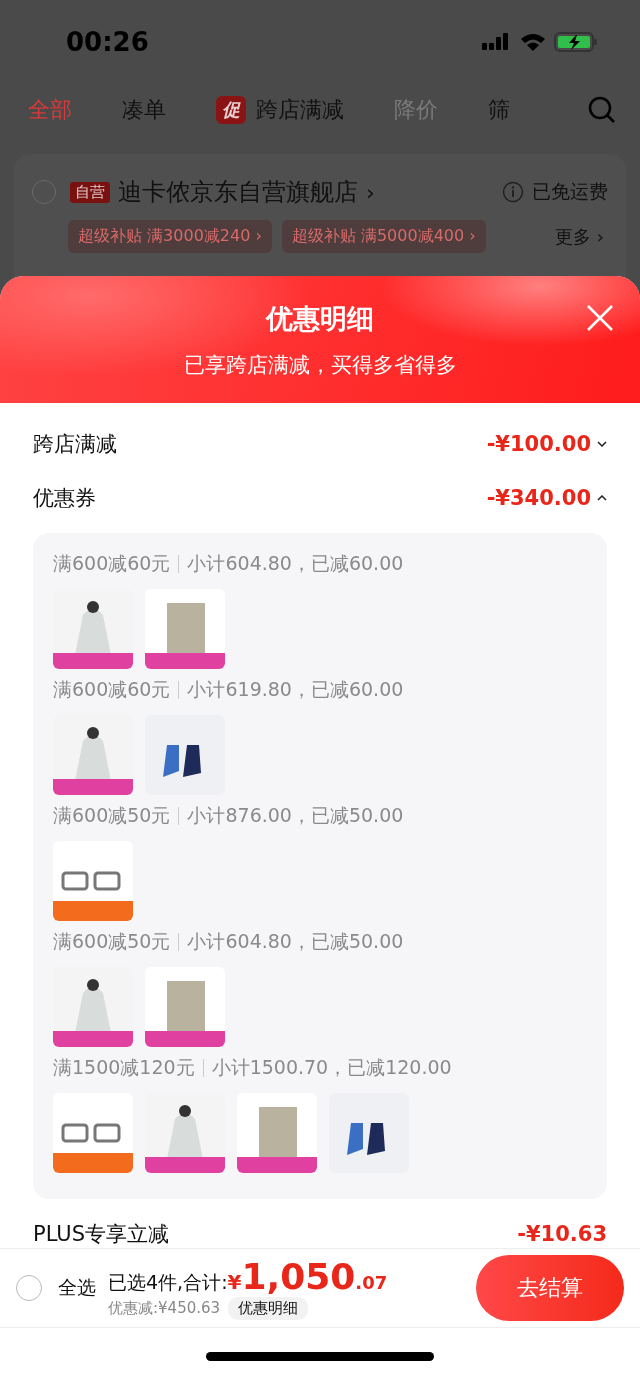 The height and width of the screenshot is (1385, 640). What do you see at coordinates (75, 444) in the screenshot?
I see `discount-label: 跨店满减` at bounding box center [75, 444].